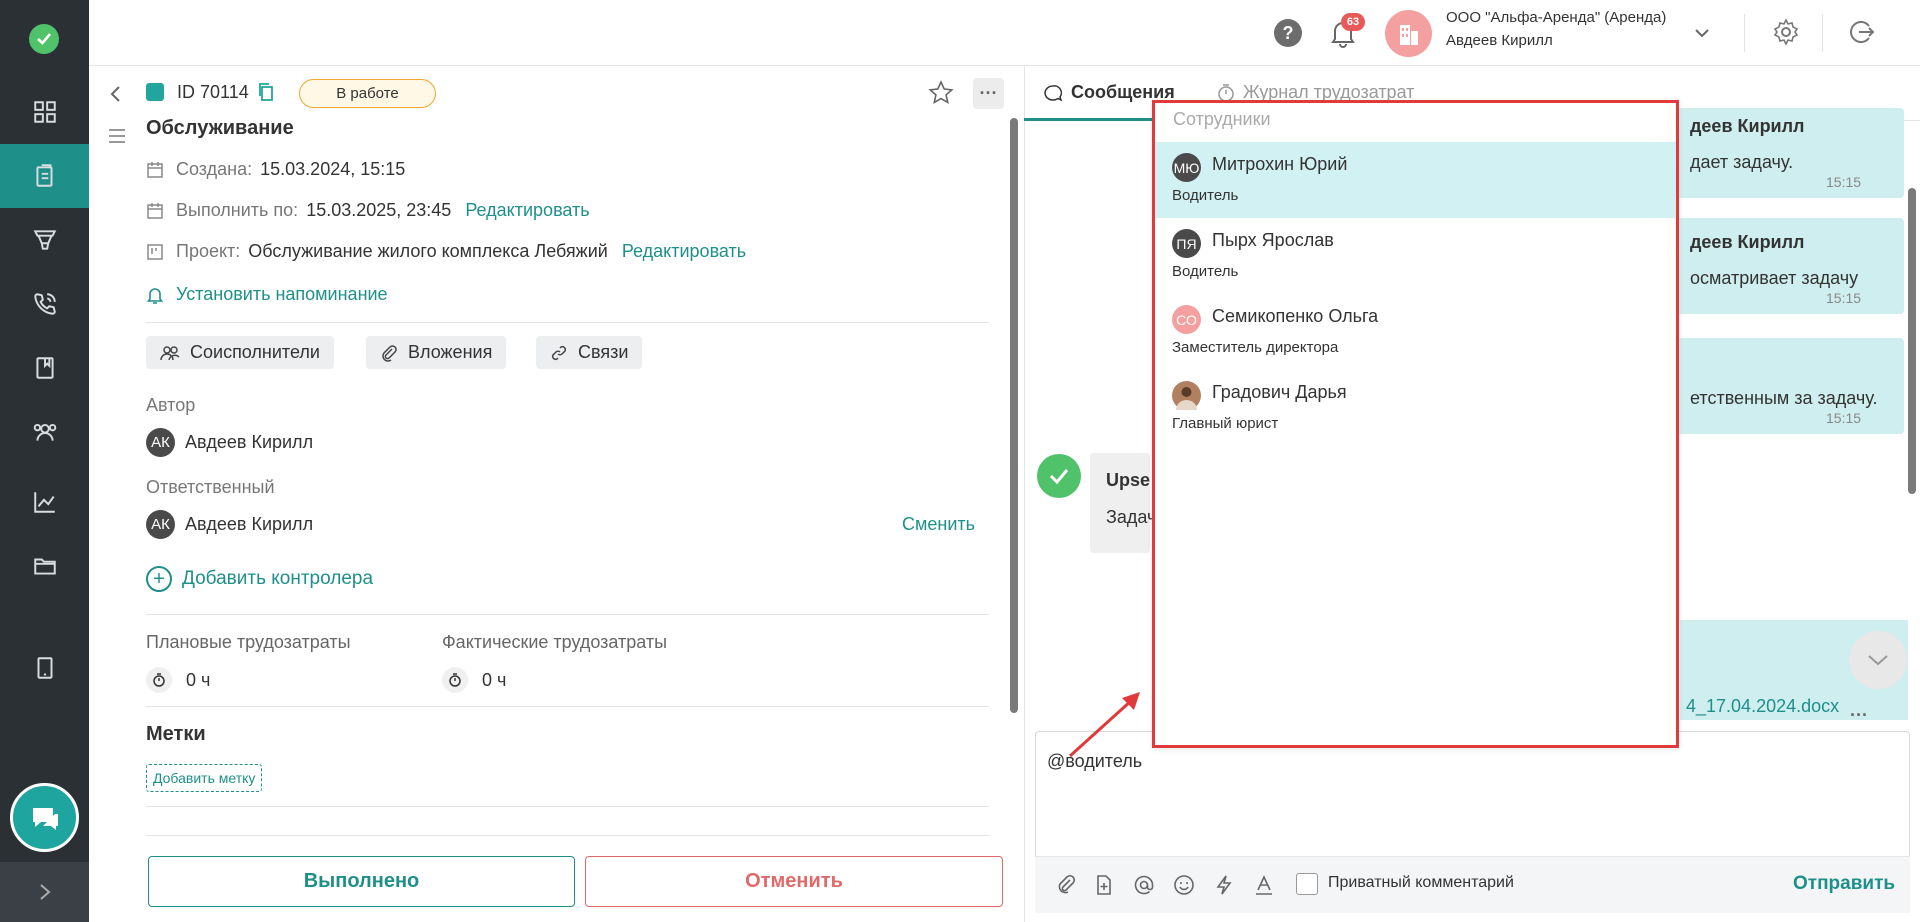  What do you see at coordinates (116, 94) in the screenshot?
I see `back-arrow-icon` at bounding box center [116, 94].